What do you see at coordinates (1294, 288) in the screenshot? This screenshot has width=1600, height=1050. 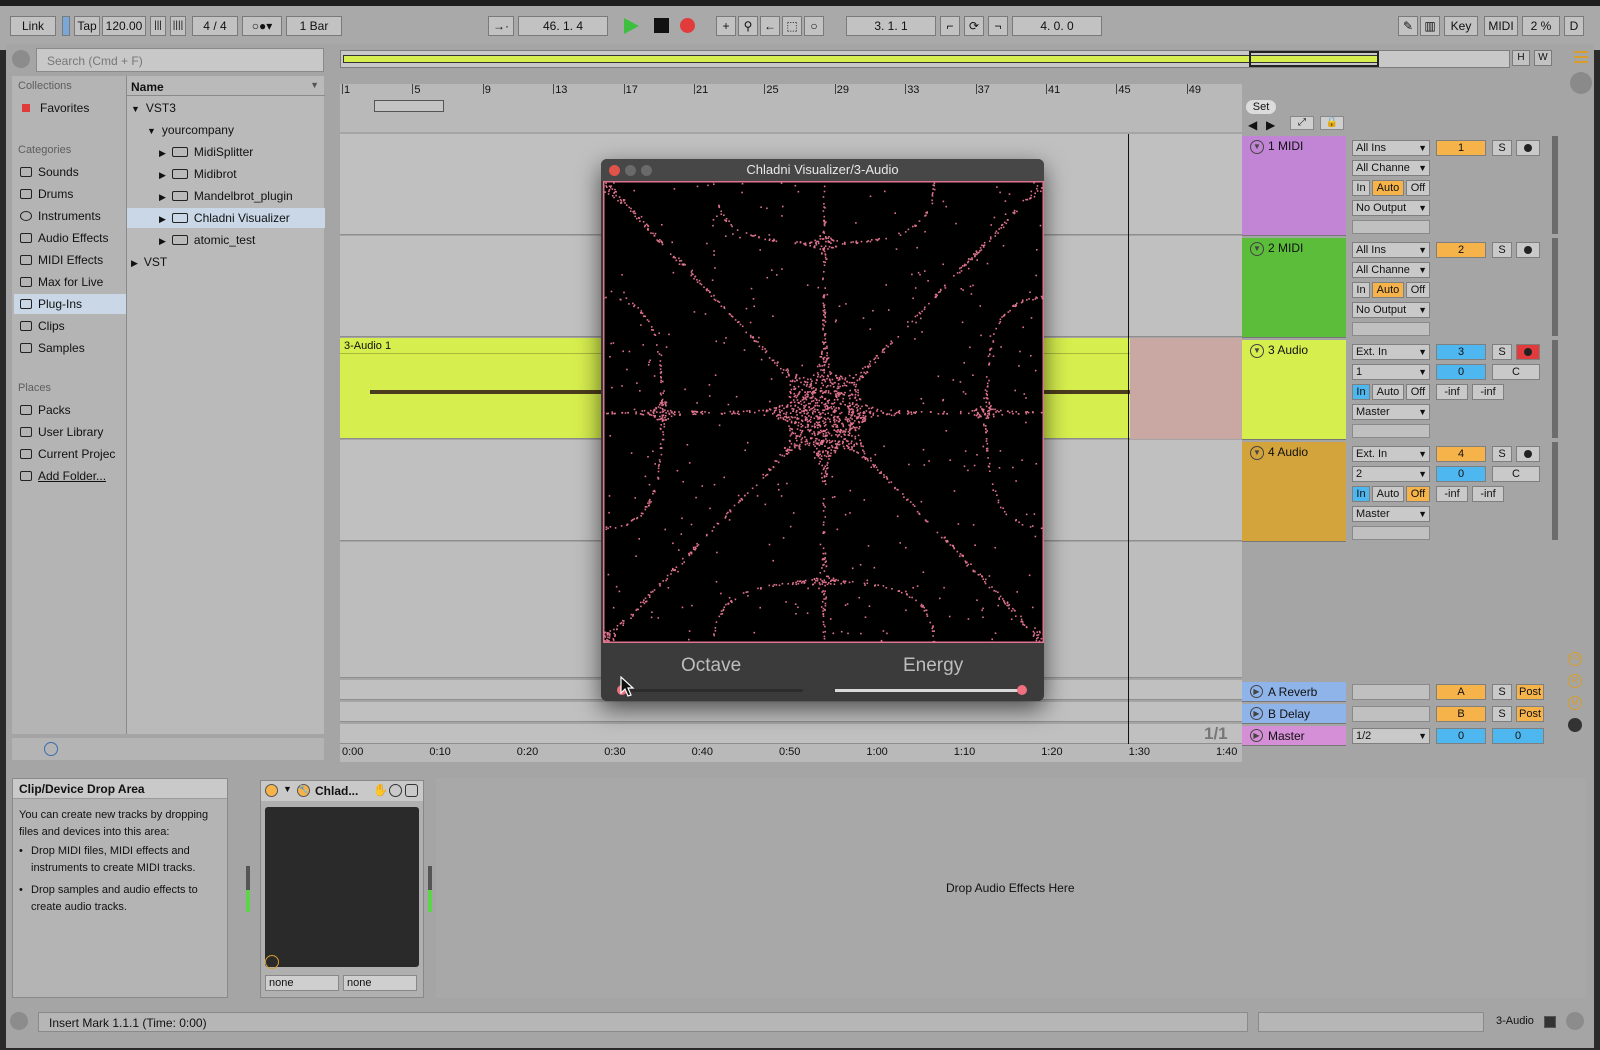 I see `track-header: ▼ 2 MIDI` at bounding box center [1294, 288].